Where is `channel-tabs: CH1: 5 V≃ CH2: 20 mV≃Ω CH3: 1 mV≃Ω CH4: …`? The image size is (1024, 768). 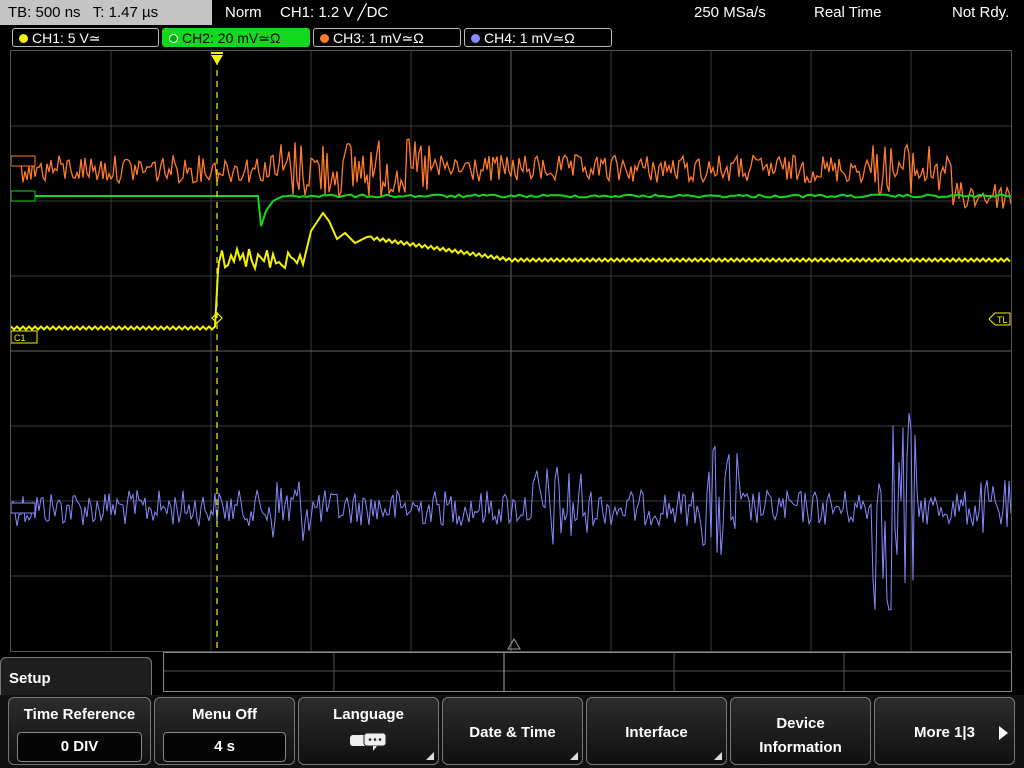 channel-tabs: CH1: 5 V≃ CH2: 20 mV≃Ω CH3: 1 mV≃Ω CH4: … is located at coordinates (512, 38).